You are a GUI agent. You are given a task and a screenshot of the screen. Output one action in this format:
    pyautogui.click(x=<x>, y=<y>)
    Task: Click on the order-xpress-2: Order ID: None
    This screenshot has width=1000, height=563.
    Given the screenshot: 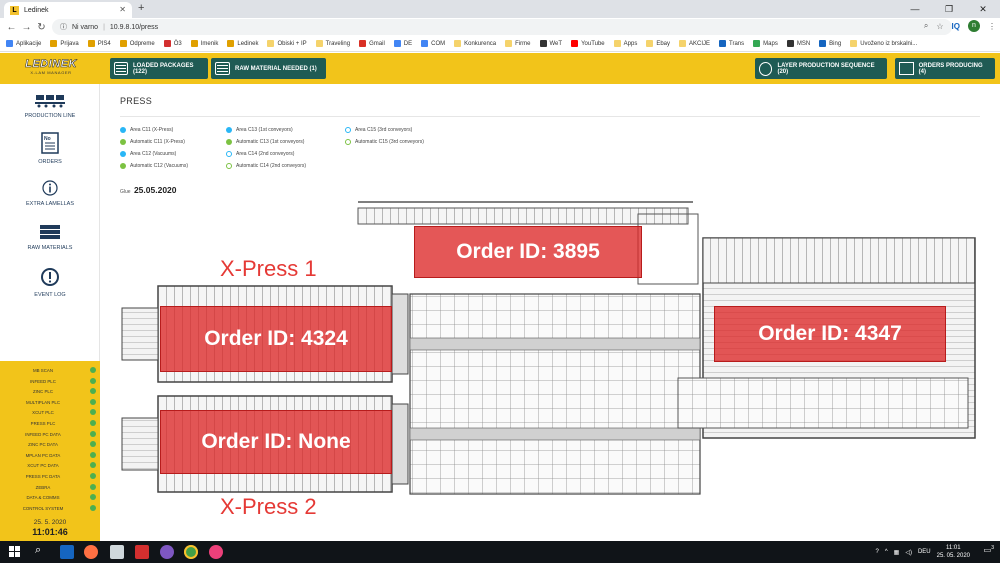 What is the action you would take?
    pyautogui.click(x=276, y=442)
    